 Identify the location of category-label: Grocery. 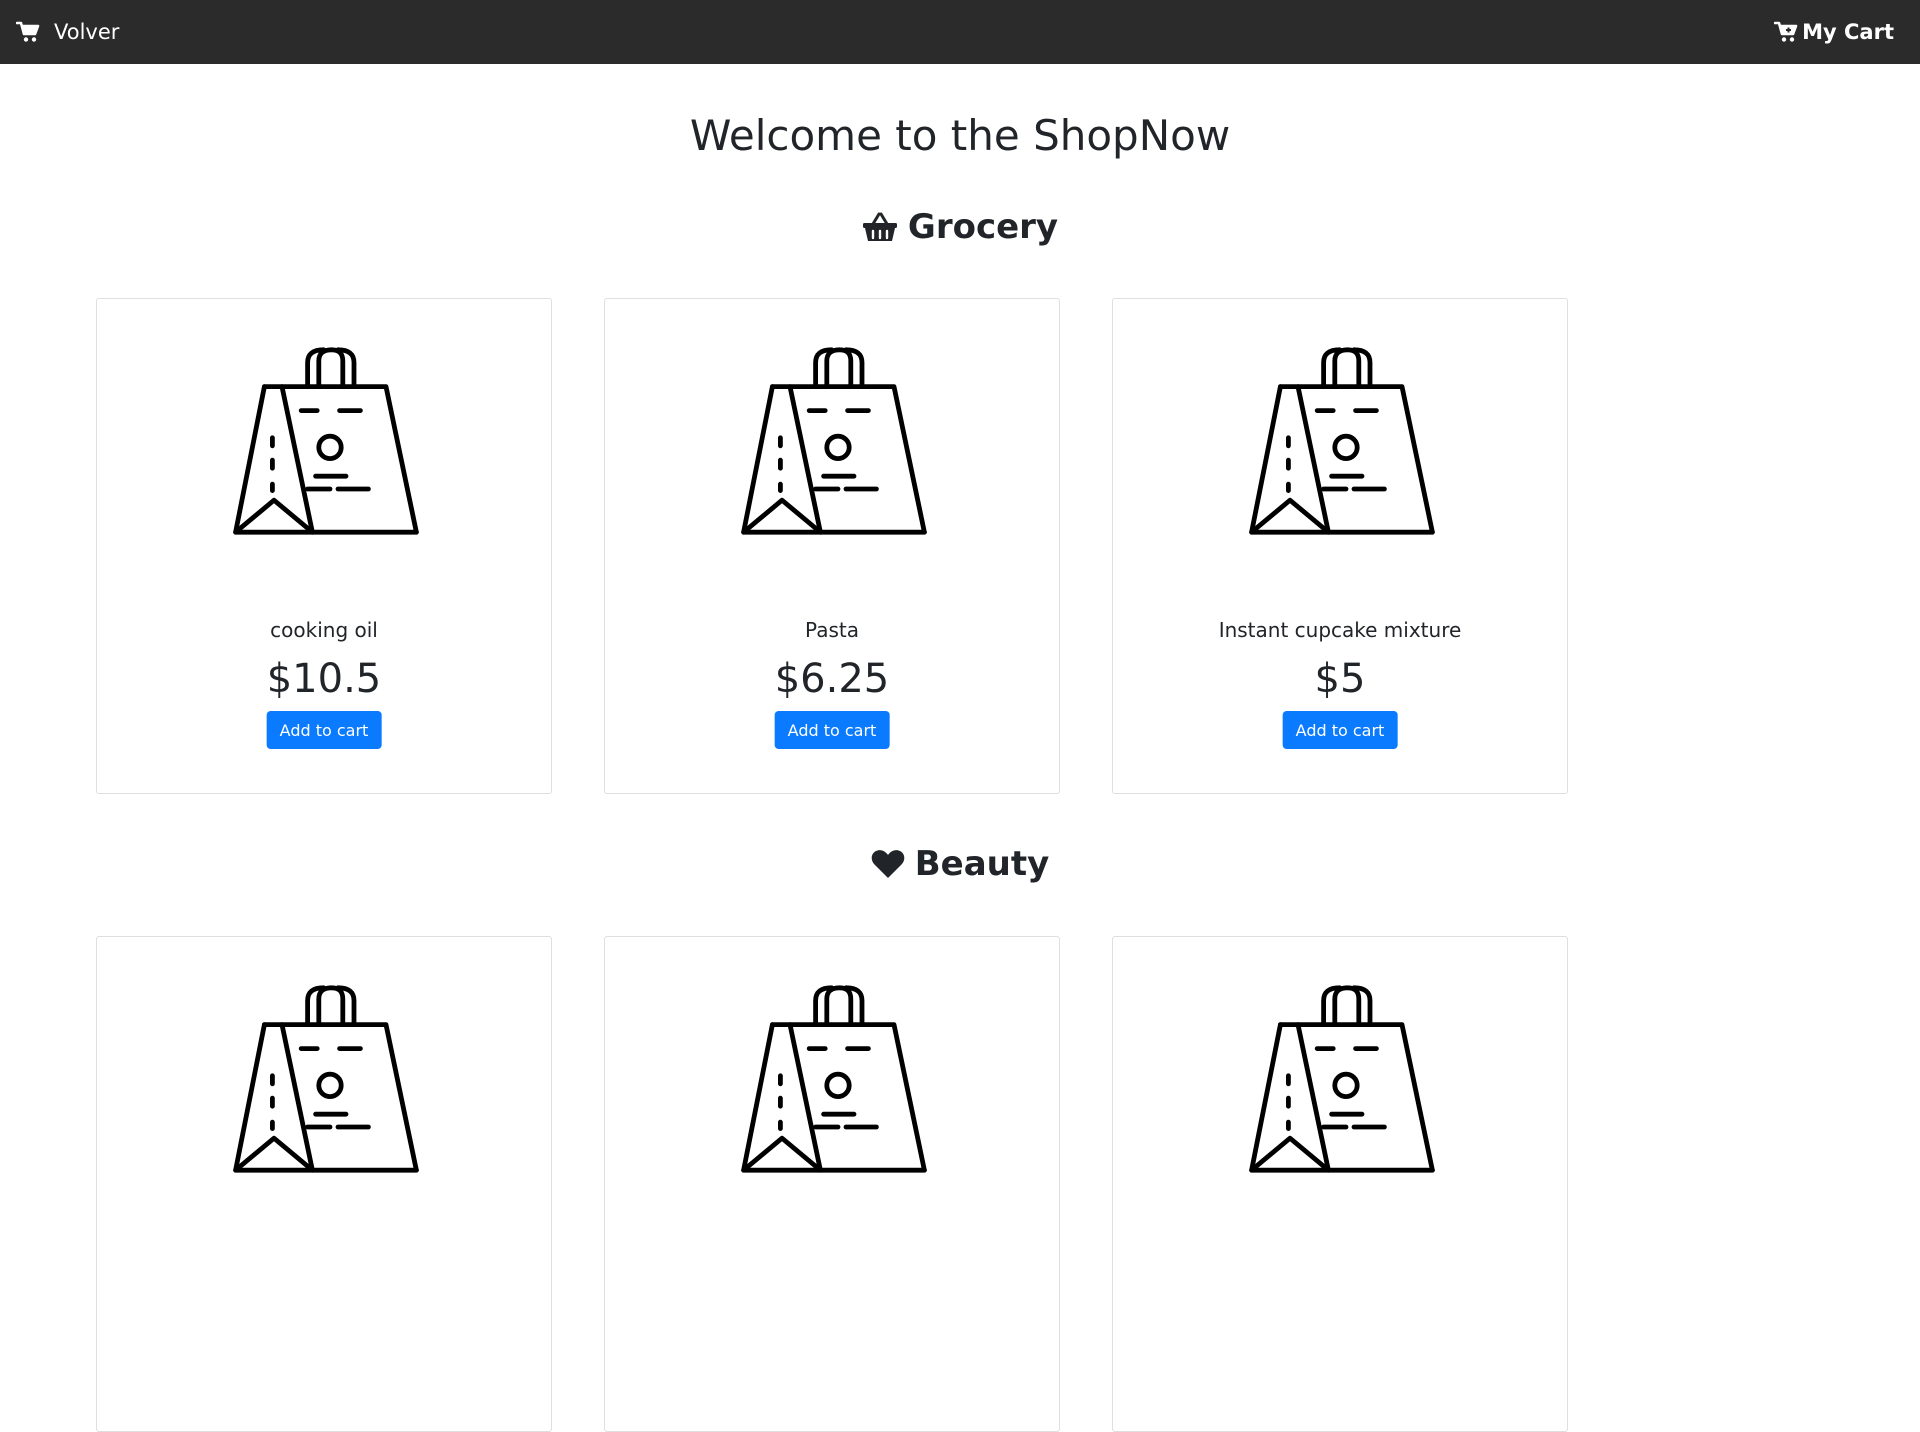
(983, 227).